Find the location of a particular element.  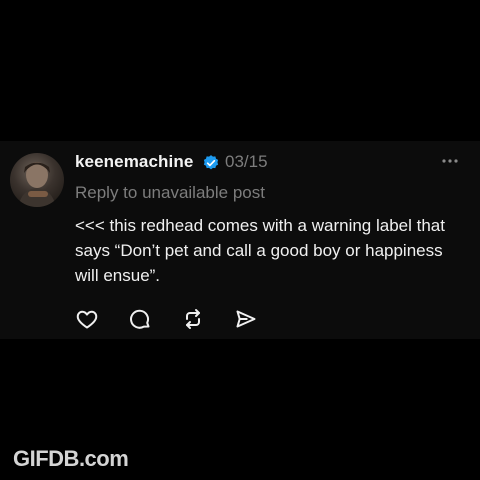

more-options-icon is located at coordinates (450, 161).